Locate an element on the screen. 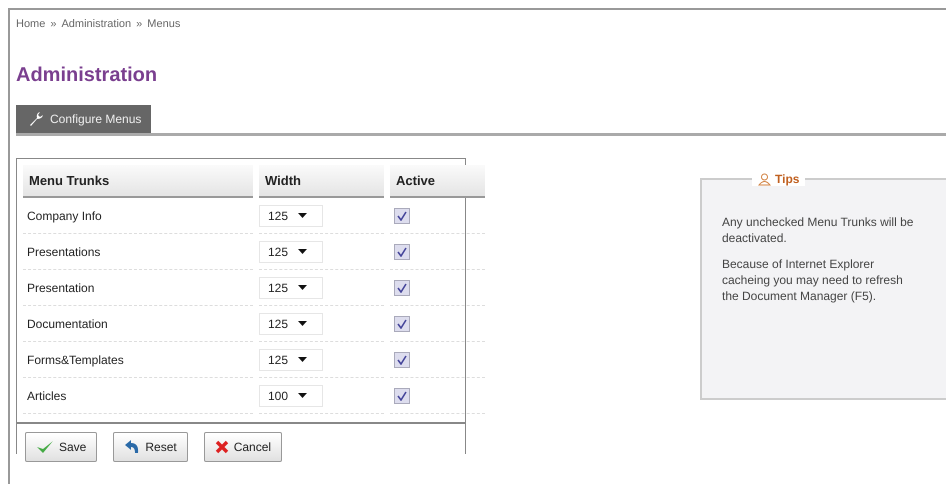  check-icon is located at coordinates (45, 447).